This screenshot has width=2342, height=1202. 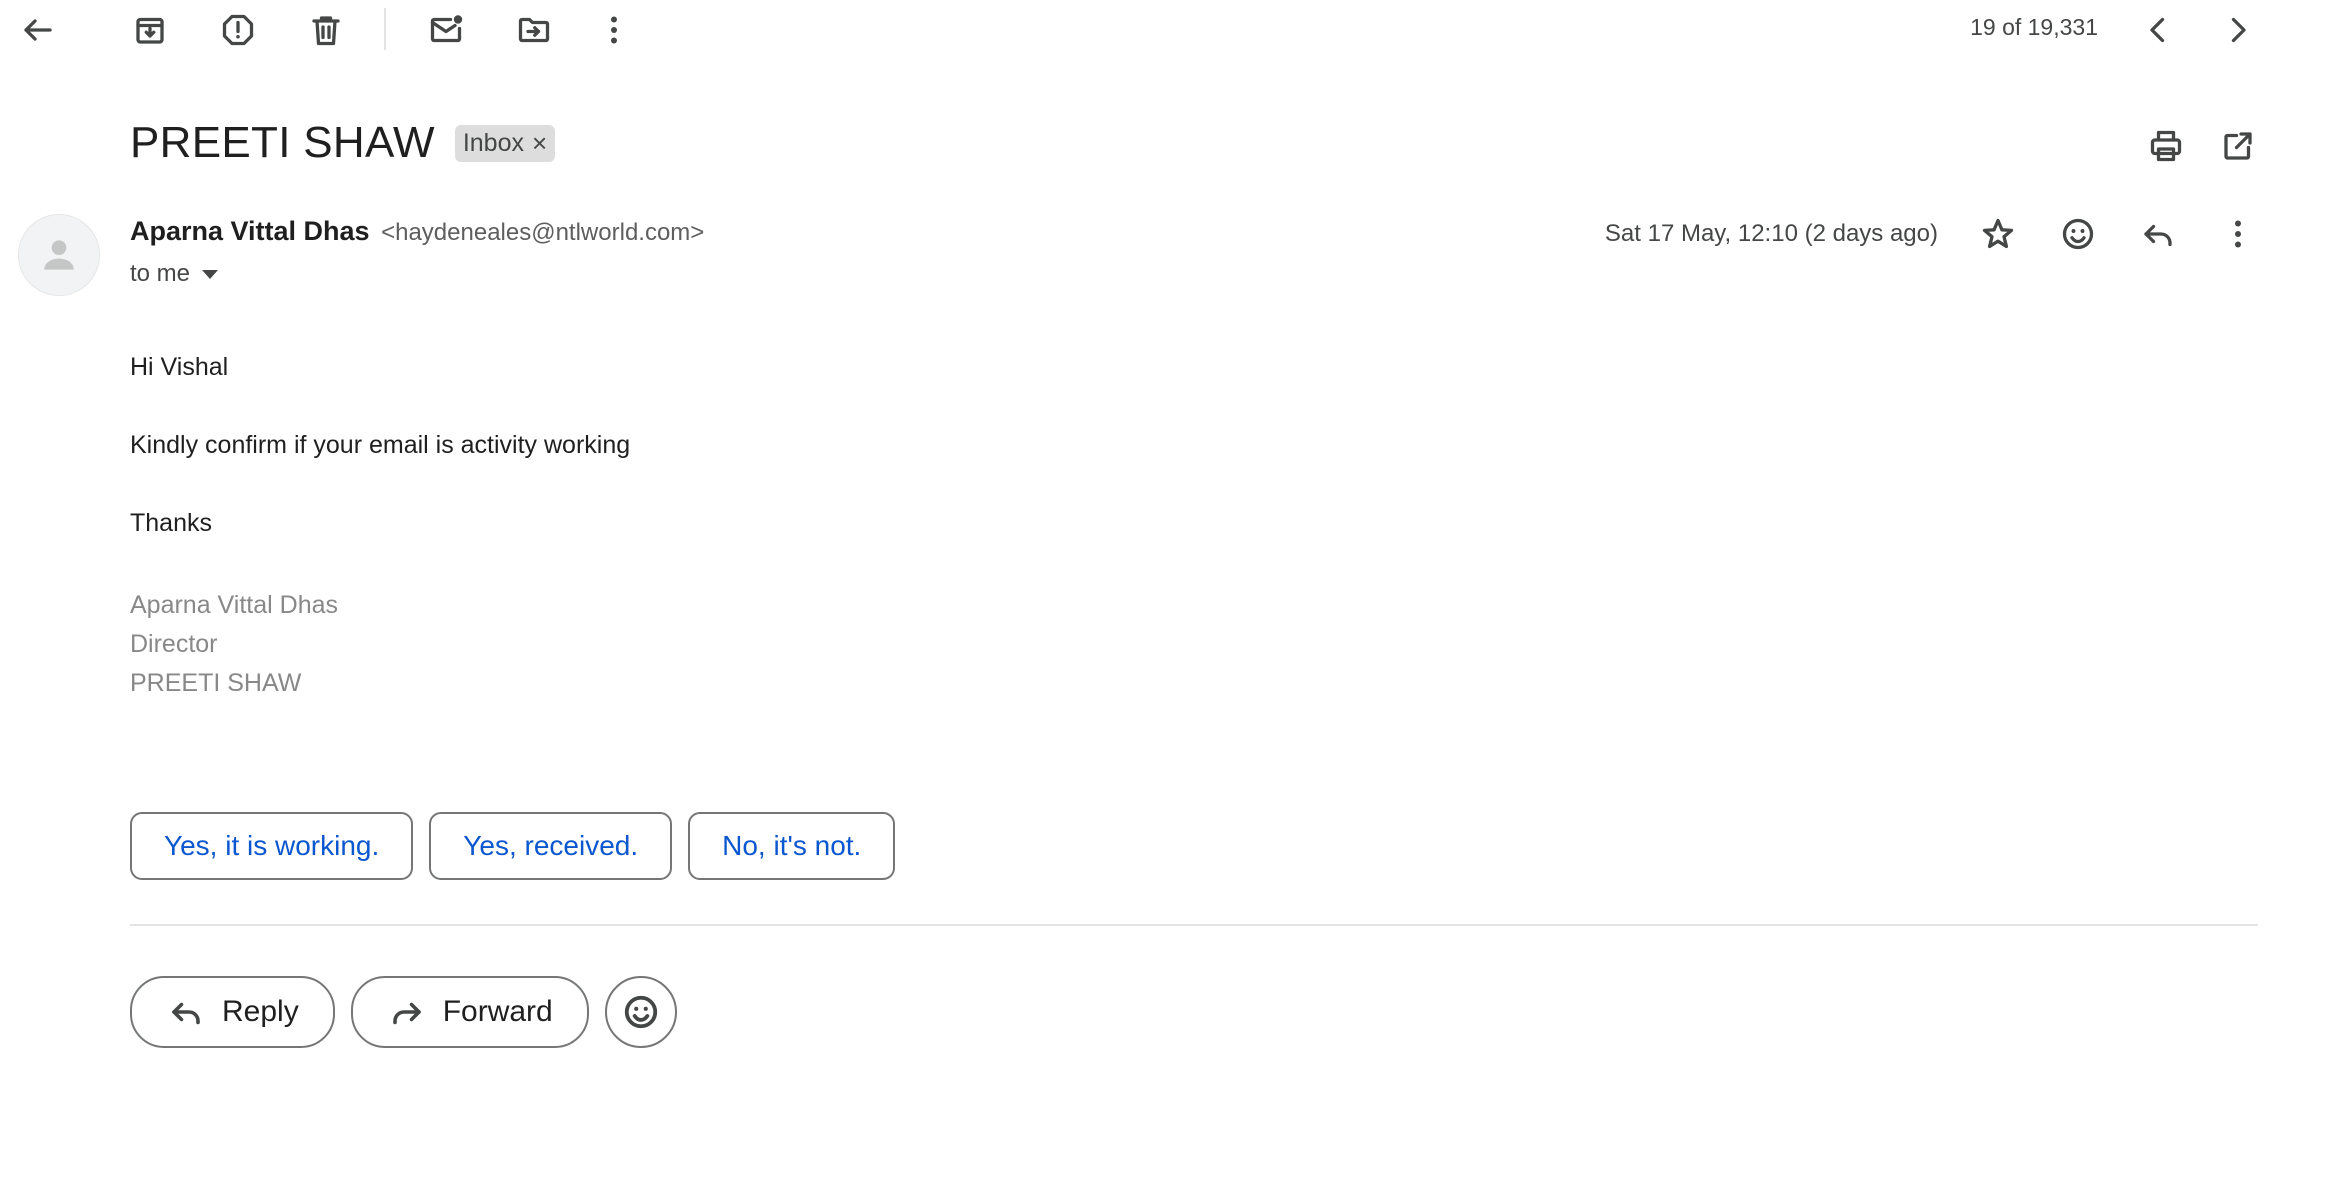 What do you see at coordinates (614, 30) in the screenshot?
I see `more-vert-icon` at bounding box center [614, 30].